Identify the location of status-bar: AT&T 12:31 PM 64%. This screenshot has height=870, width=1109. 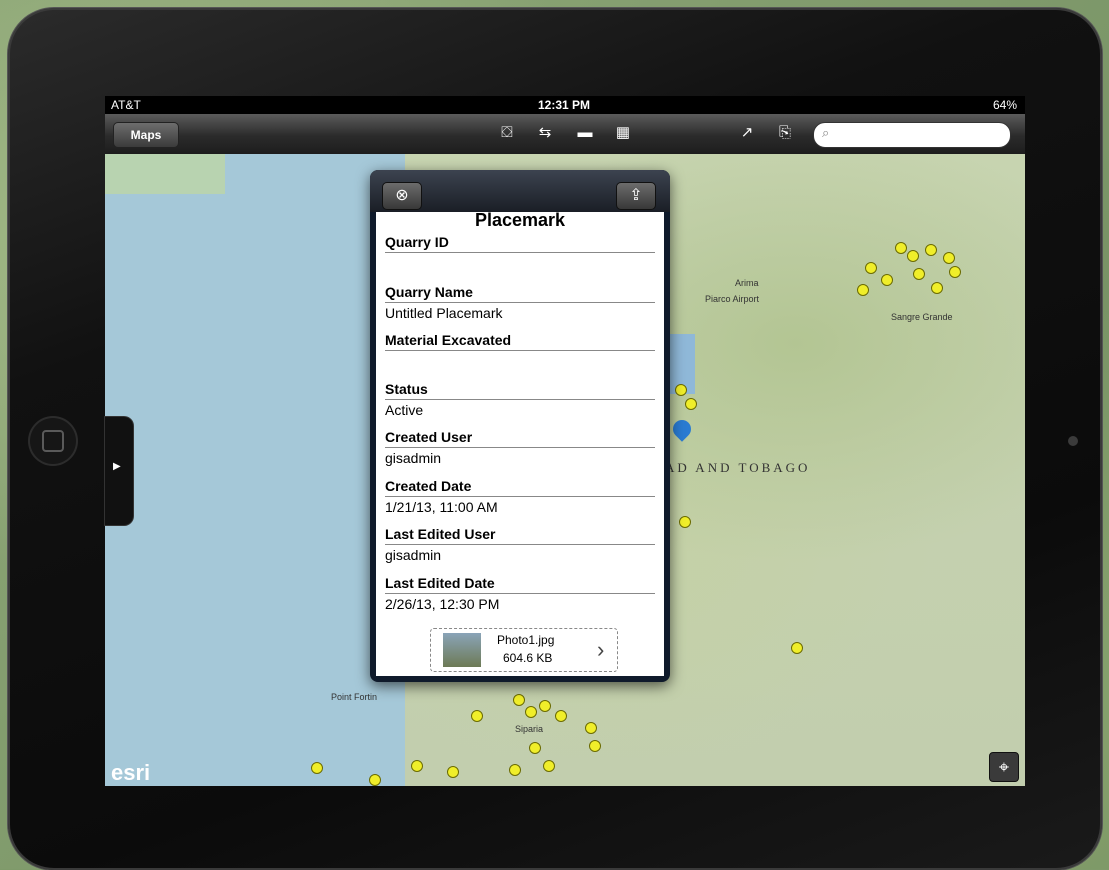
(565, 105).